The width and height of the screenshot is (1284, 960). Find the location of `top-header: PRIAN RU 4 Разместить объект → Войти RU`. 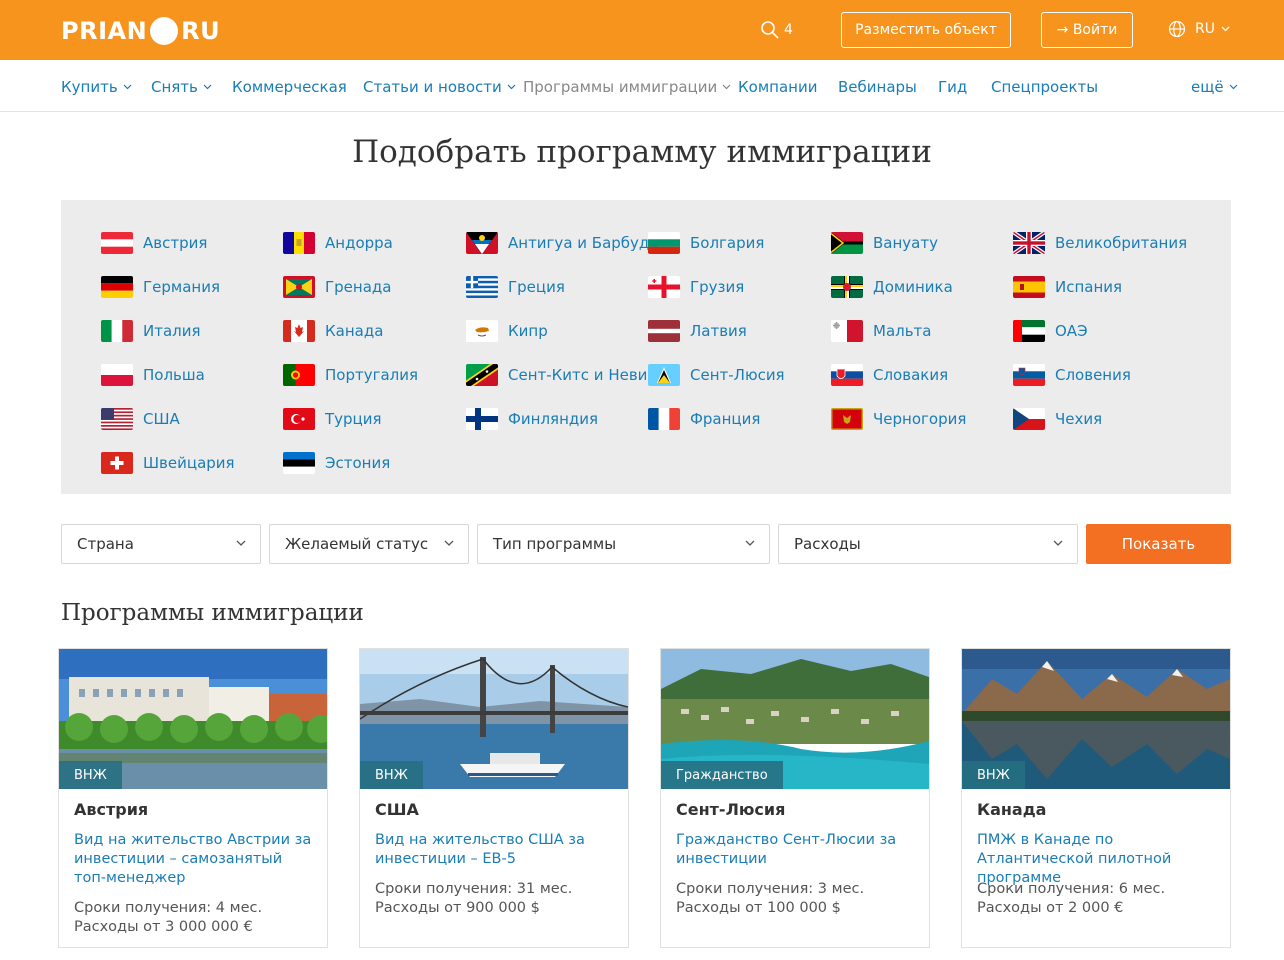

top-header: PRIAN RU 4 Разместить объект → Войти RU is located at coordinates (642, 30).